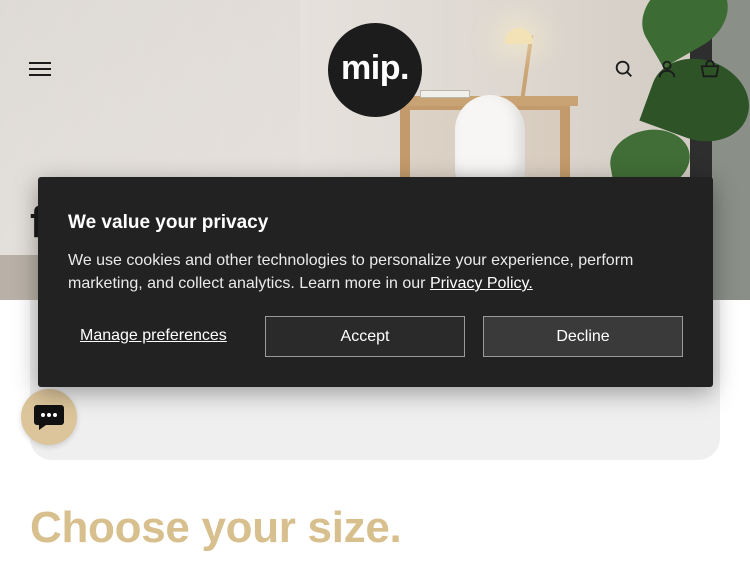  Describe the element at coordinates (365, 336) in the screenshot. I see `accept-button: Accept` at that location.